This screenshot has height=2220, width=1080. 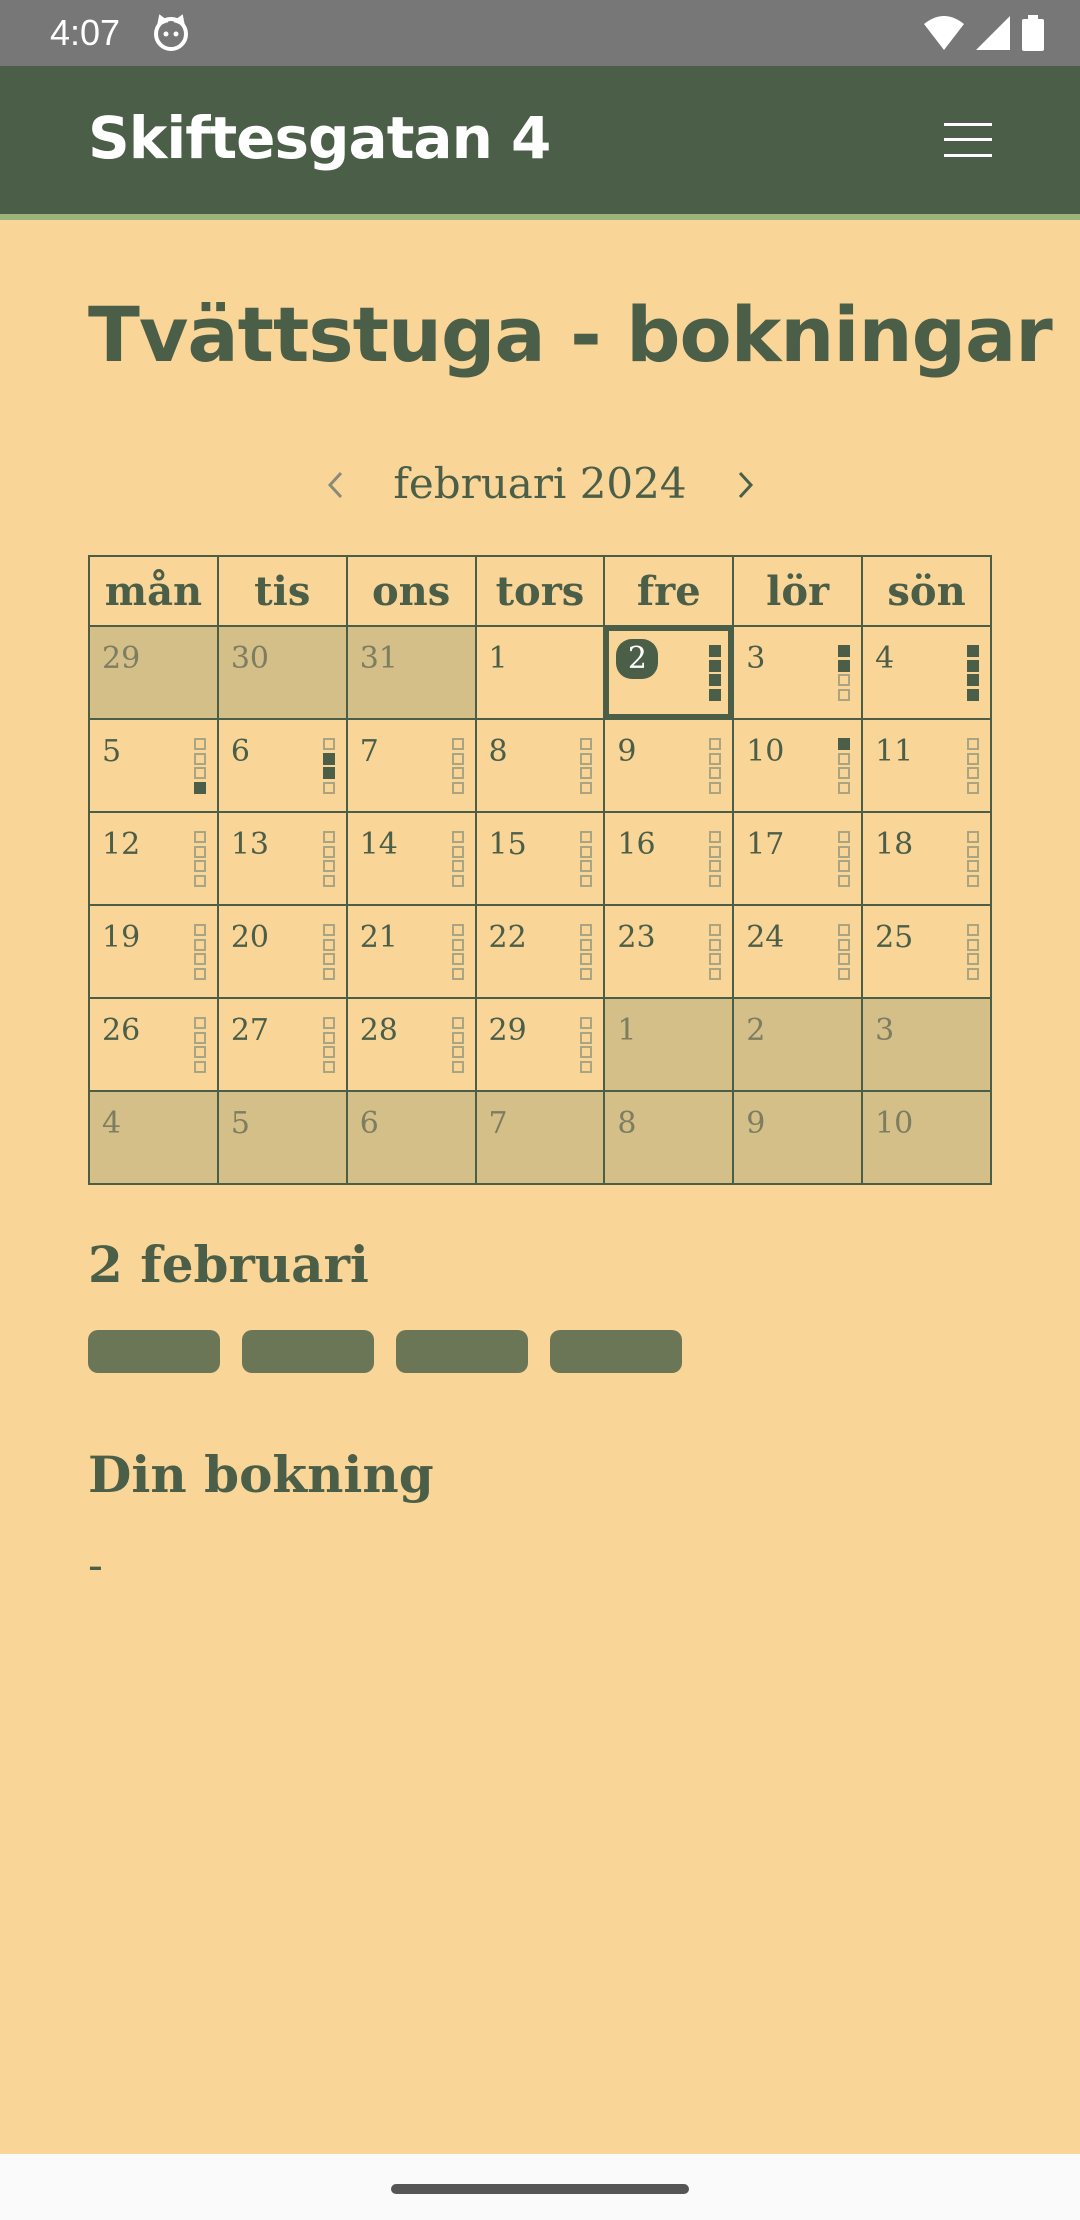 I want to click on calendar-day-cell: 16, so click(x=669, y=858).